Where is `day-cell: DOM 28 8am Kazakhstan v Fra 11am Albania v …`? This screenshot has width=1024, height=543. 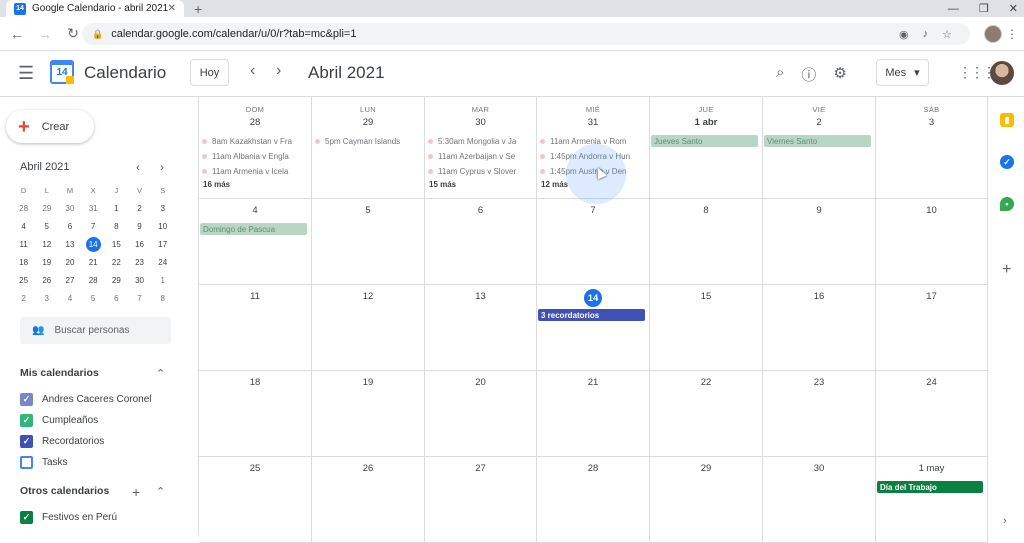 day-cell: DOM 28 8am Kazakhstan v Fra 11am Albania v … is located at coordinates (255, 148).